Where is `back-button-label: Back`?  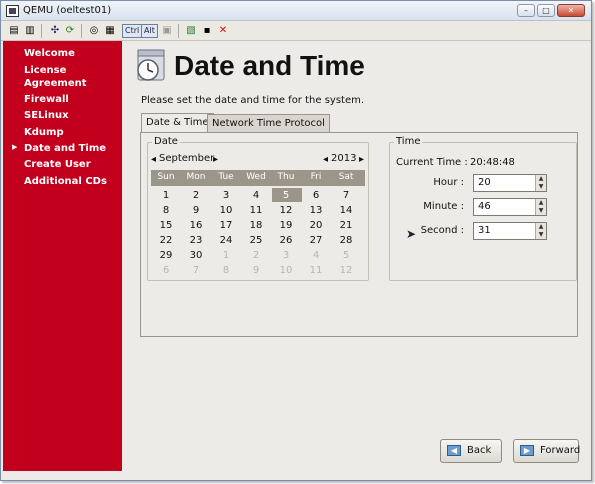
back-button-label: Back is located at coordinates (479, 450).